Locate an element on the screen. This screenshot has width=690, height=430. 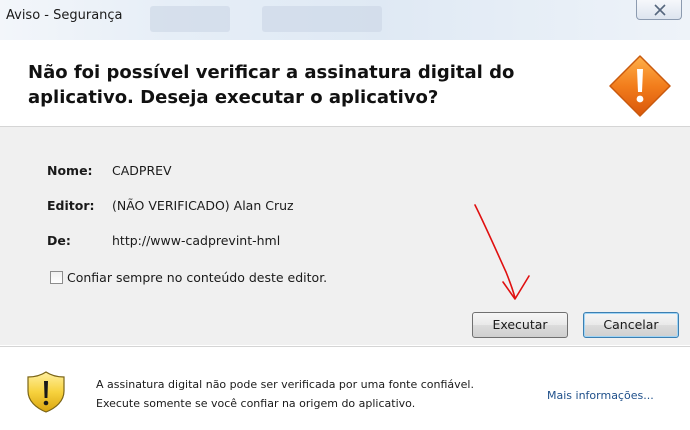
cancel-button: Cancelar is located at coordinates (631, 325).